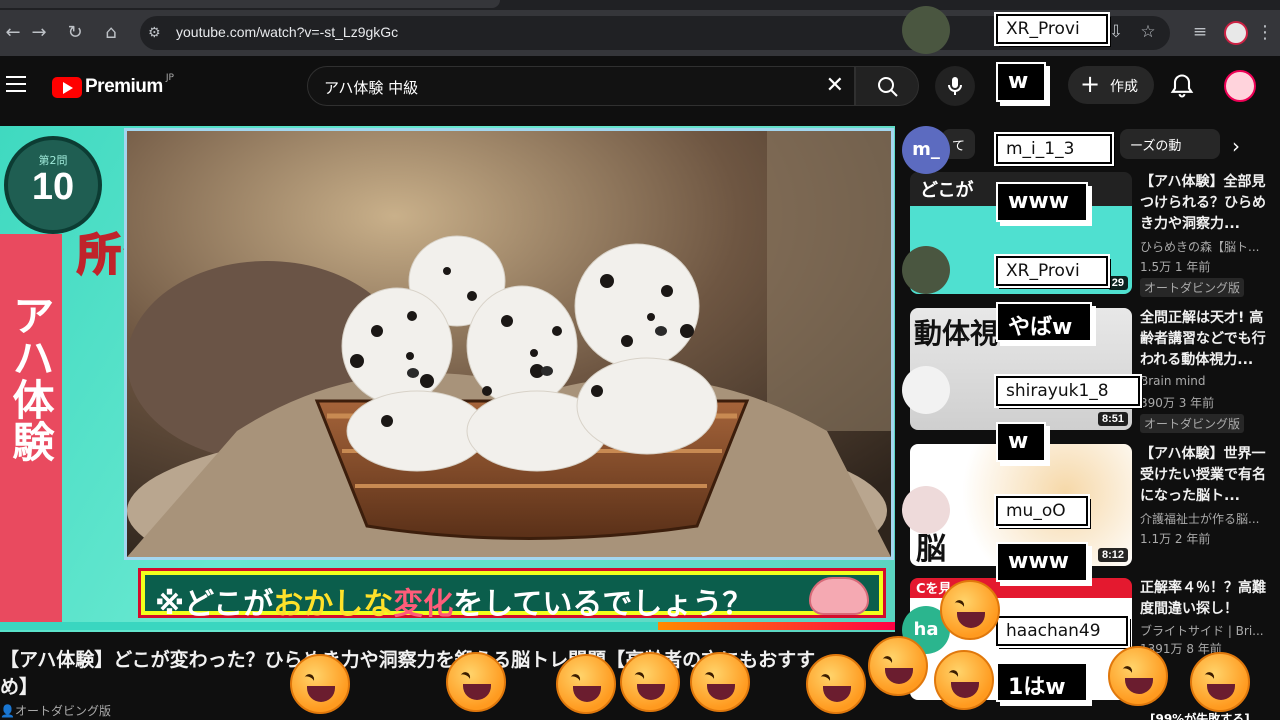 The height and width of the screenshot is (720, 1280). What do you see at coordinates (1044, 322) in the screenshot?
I see `chat-message: やばw` at bounding box center [1044, 322].